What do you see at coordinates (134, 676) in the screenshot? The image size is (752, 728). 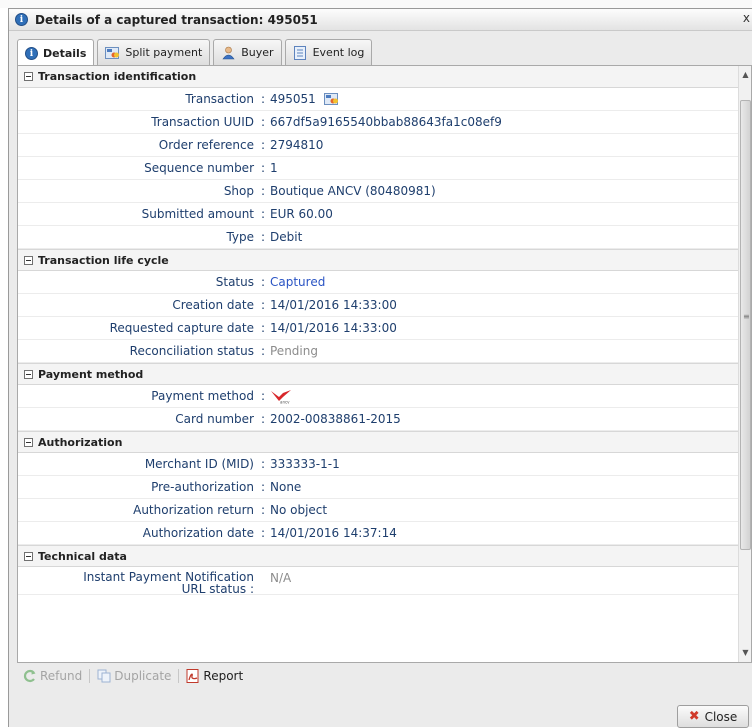 I see `duplicate-button: Duplicate` at bounding box center [134, 676].